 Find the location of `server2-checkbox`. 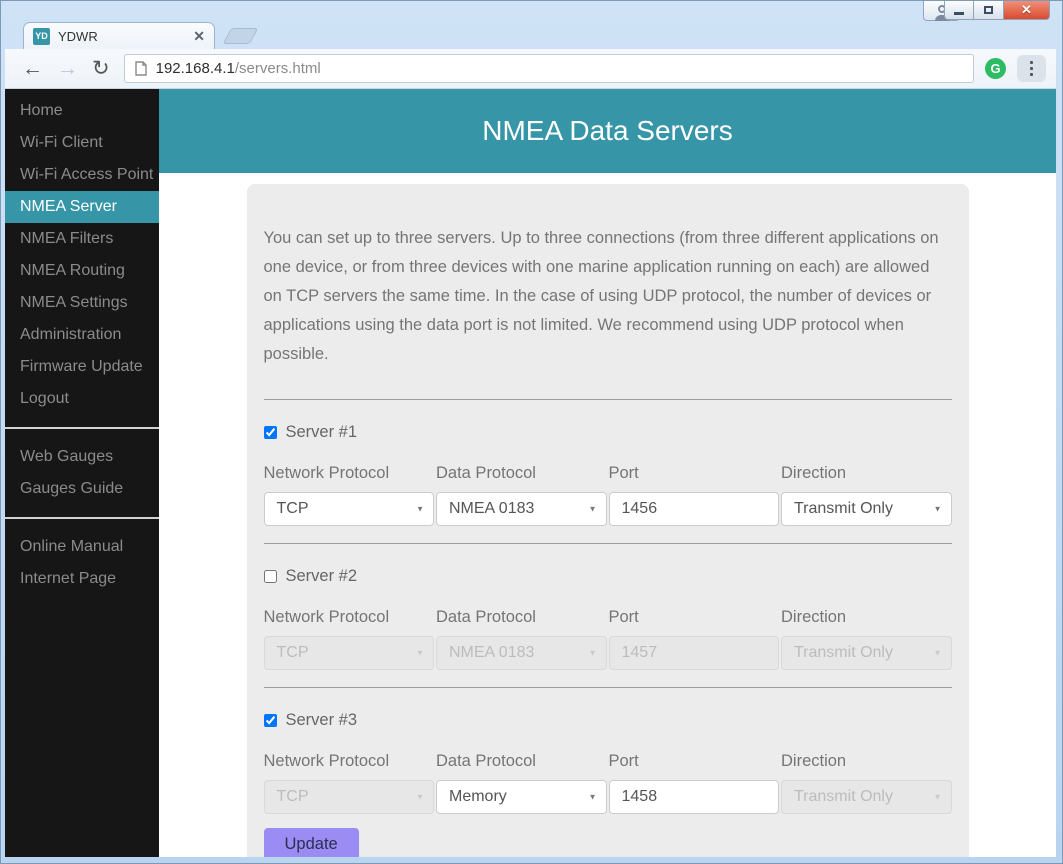

server2-checkbox is located at coordinates (270, 576).